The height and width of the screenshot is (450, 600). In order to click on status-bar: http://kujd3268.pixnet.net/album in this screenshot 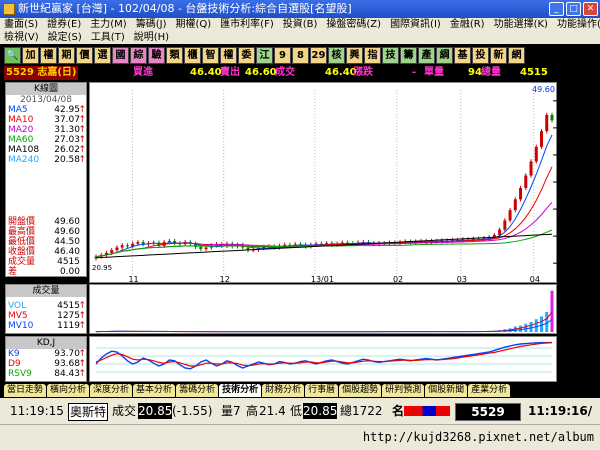, I will do `click(300, 437)`.